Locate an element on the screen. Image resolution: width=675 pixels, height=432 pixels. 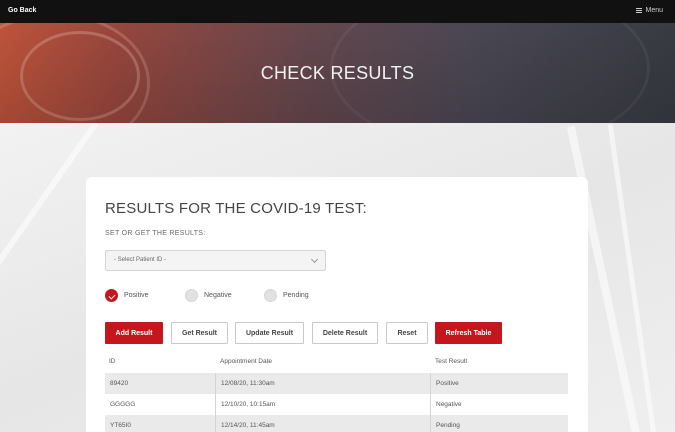
cell-result: Negative is located at coordinates (499, 404).